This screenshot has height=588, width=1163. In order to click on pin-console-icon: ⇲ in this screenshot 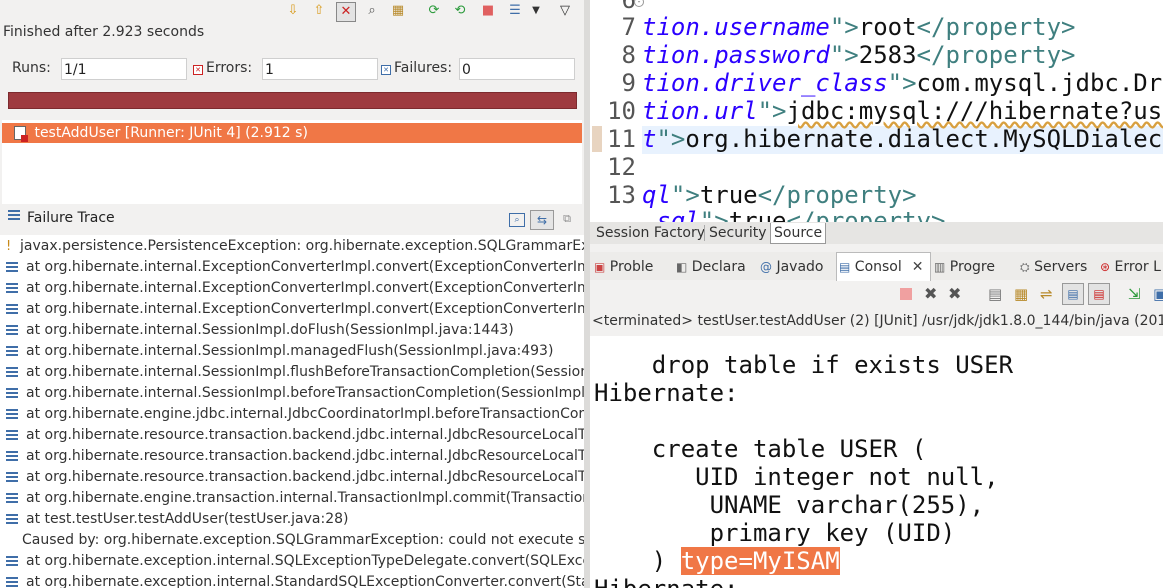, I will do `click(1134, 294)`.